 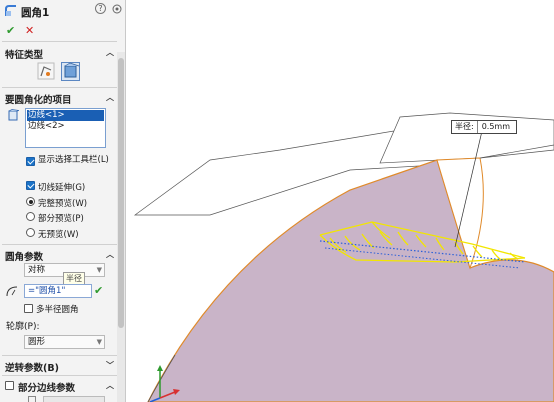 What do you see at coordinates (98, 290) in the screenshot?
I see `confirm-check-icon: ✔` at bounding box center [98, 290].